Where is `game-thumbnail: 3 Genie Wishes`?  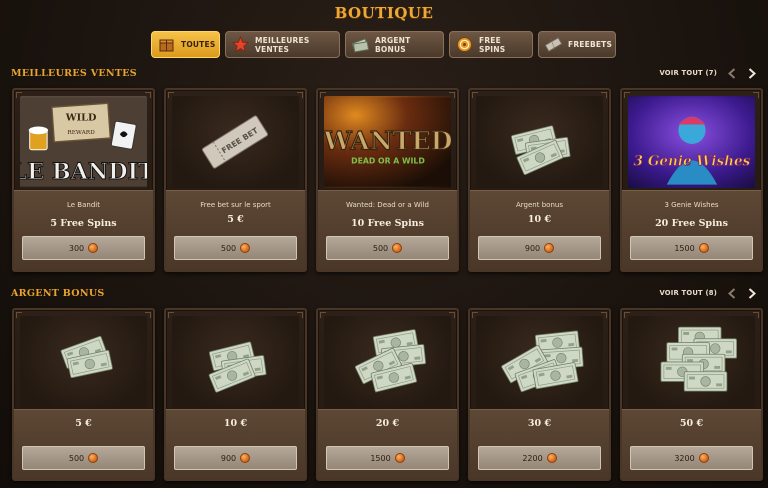
game-thumbnail: 3 Genie Wishes is located at coordinates (691, 142).